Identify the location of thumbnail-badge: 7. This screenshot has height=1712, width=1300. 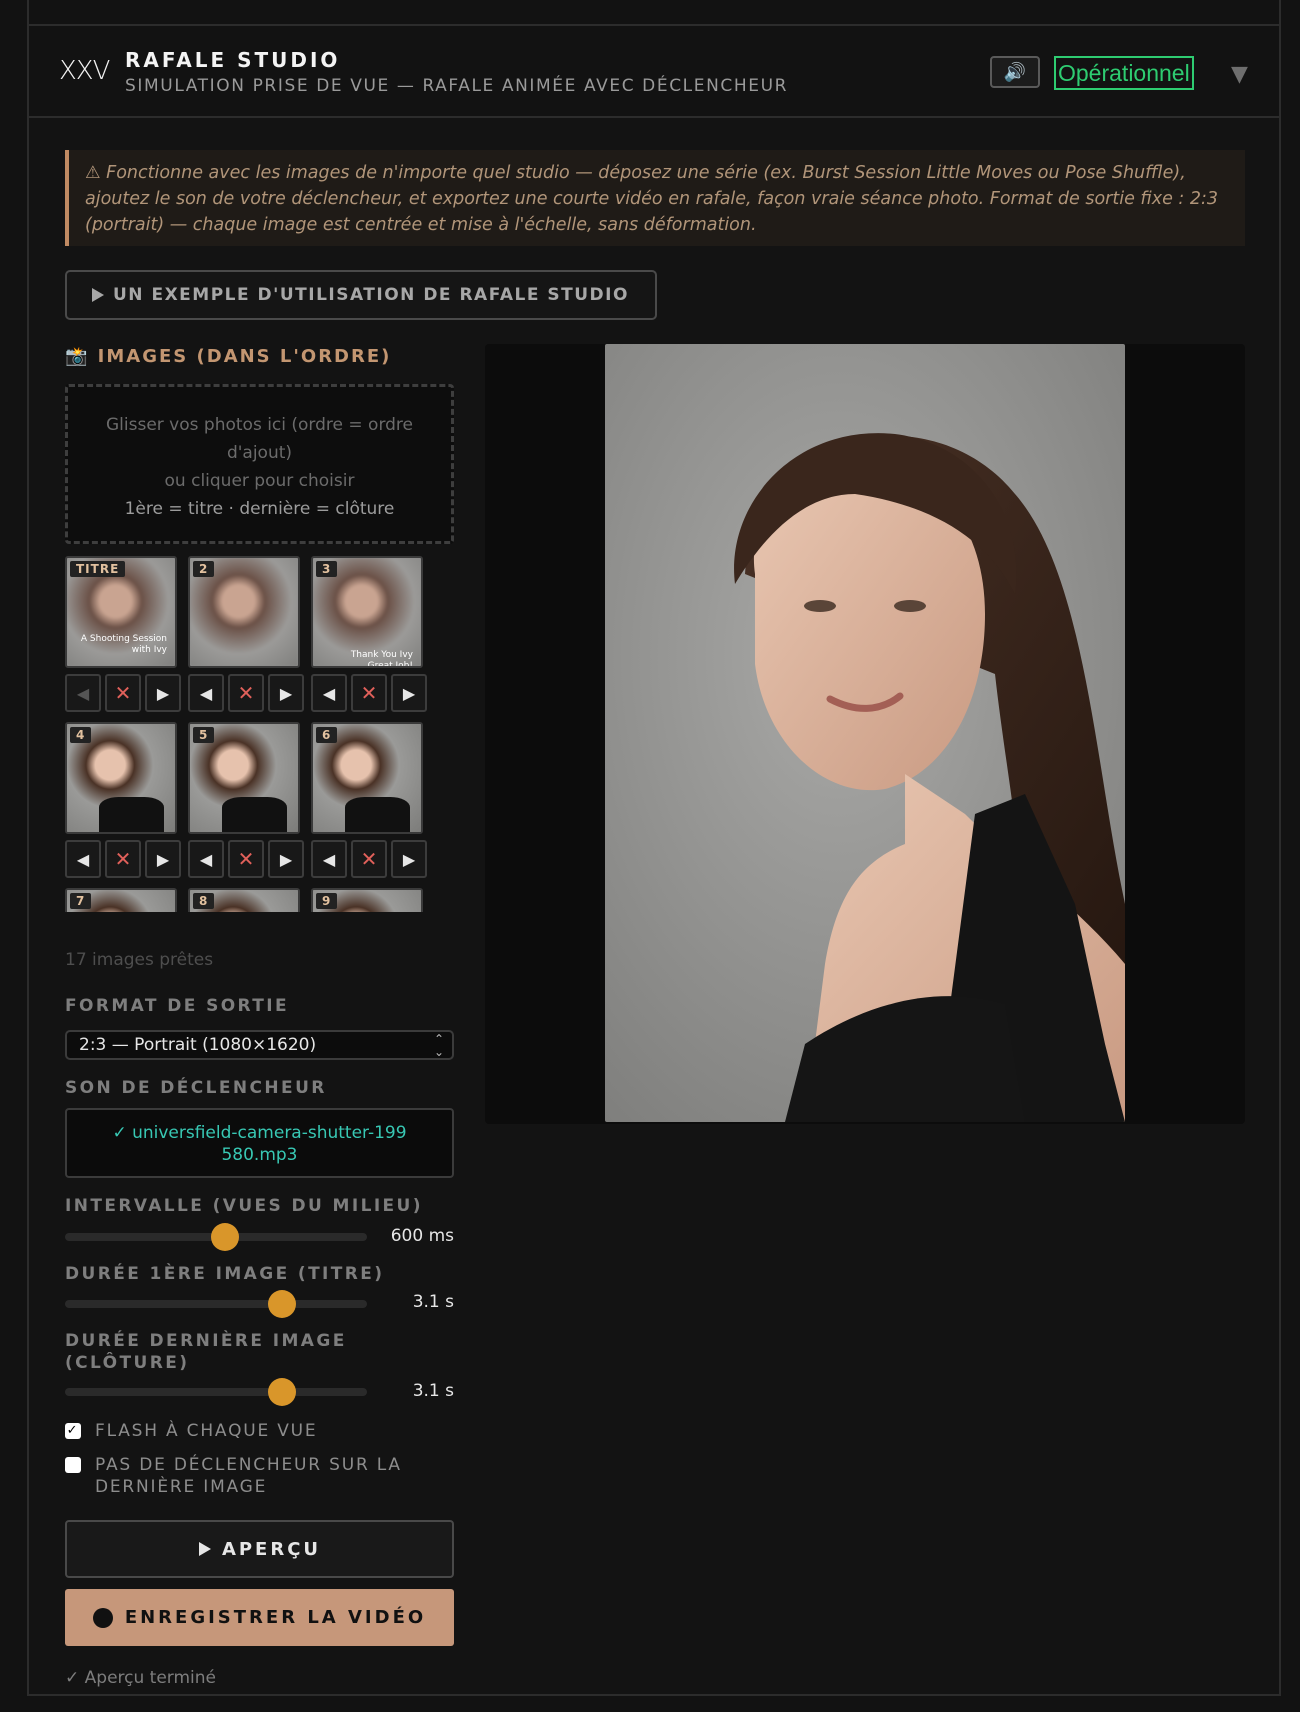
(81, 901).